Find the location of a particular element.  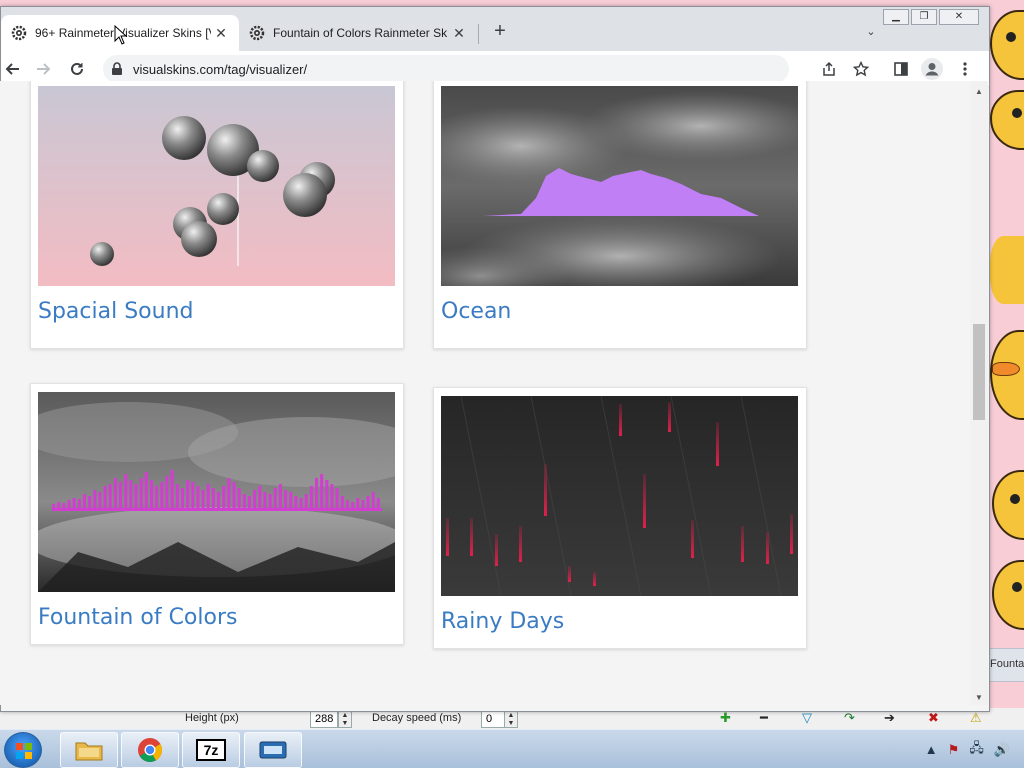

skin-card-rainy-days: Rainy Days is located at coordinates (620, 518).